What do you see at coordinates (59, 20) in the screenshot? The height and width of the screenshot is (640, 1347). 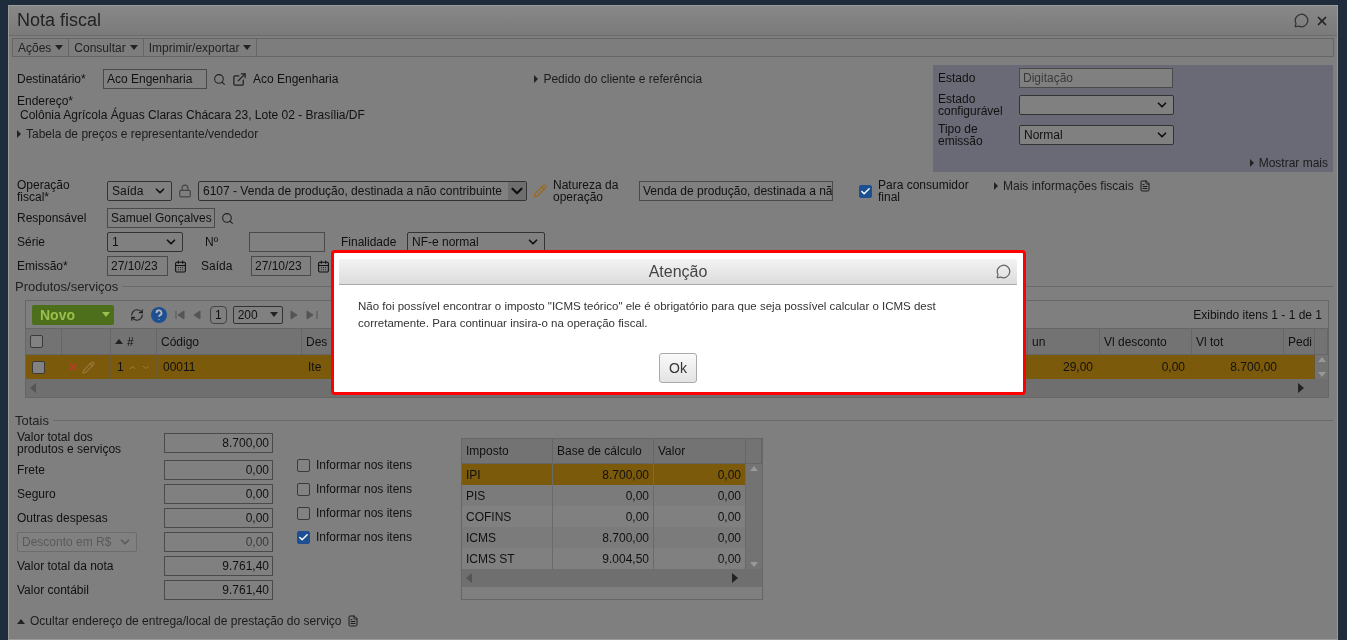 I see `window-title: Nota fiscal` at bounding box center [59, 20].